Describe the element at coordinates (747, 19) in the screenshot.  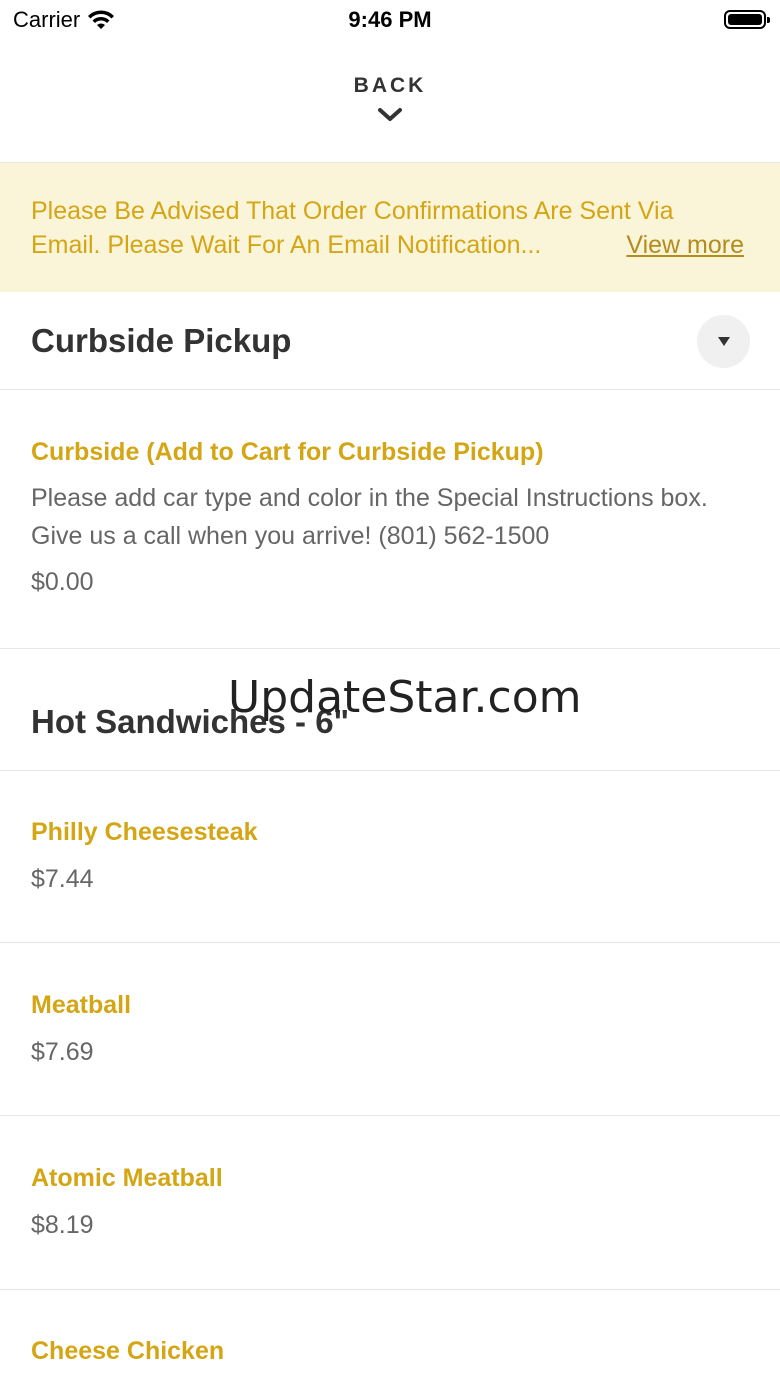
I see `battery-icon` at that location.